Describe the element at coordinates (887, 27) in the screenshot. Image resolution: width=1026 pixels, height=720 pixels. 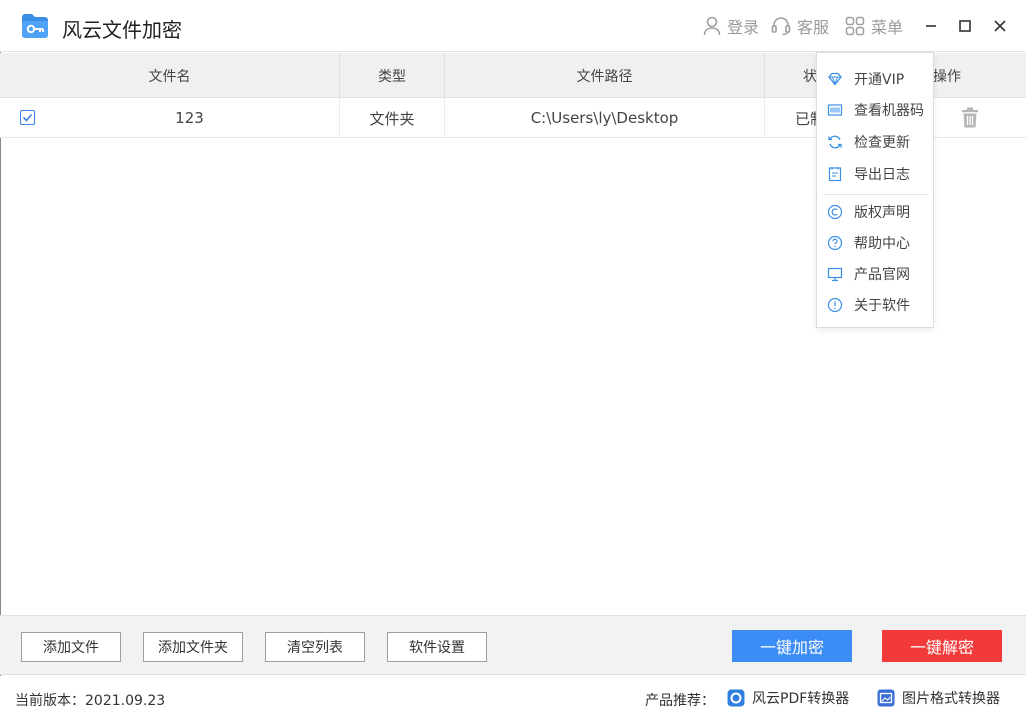
I see `menu-label: 菜单` at that location.